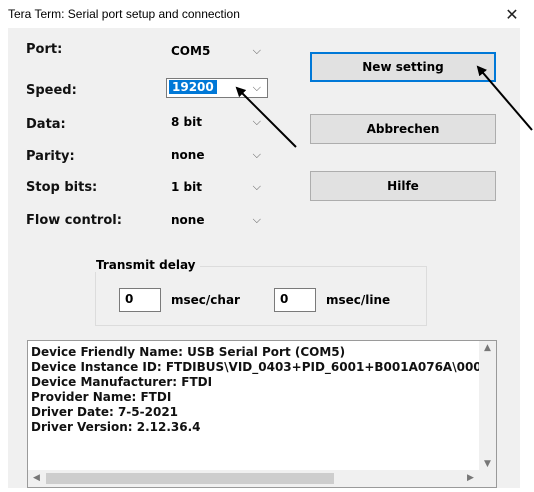  Describe the element at coordinates (44, 49) in the screenshot. I see `port-label: Port:` at that location.